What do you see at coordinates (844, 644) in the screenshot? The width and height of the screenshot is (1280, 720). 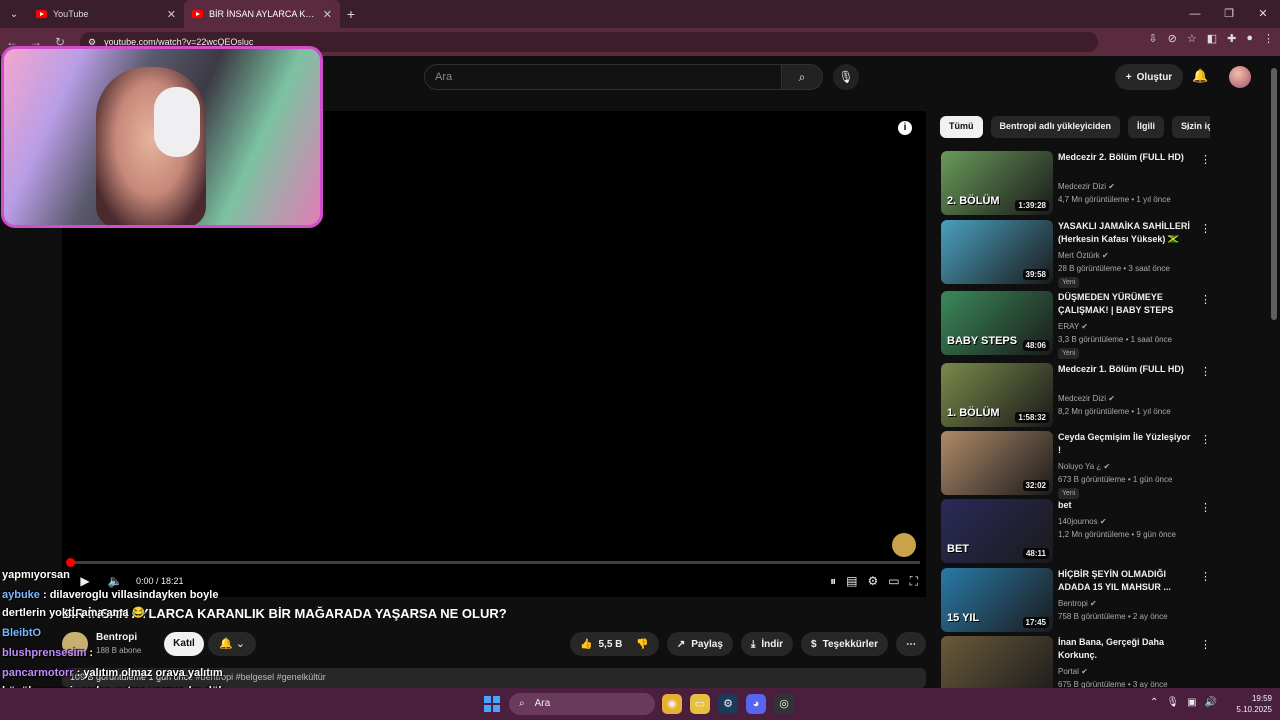 I see `thanks-button: $ Teşekkürler` at bounding box center [844, 644].